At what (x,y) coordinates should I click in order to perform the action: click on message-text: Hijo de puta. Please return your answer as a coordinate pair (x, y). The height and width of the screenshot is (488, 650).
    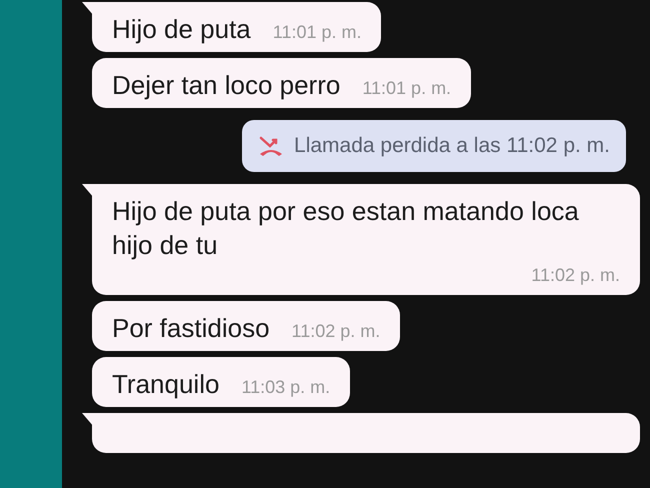
    Looking at the image, I should click on (181, 29).